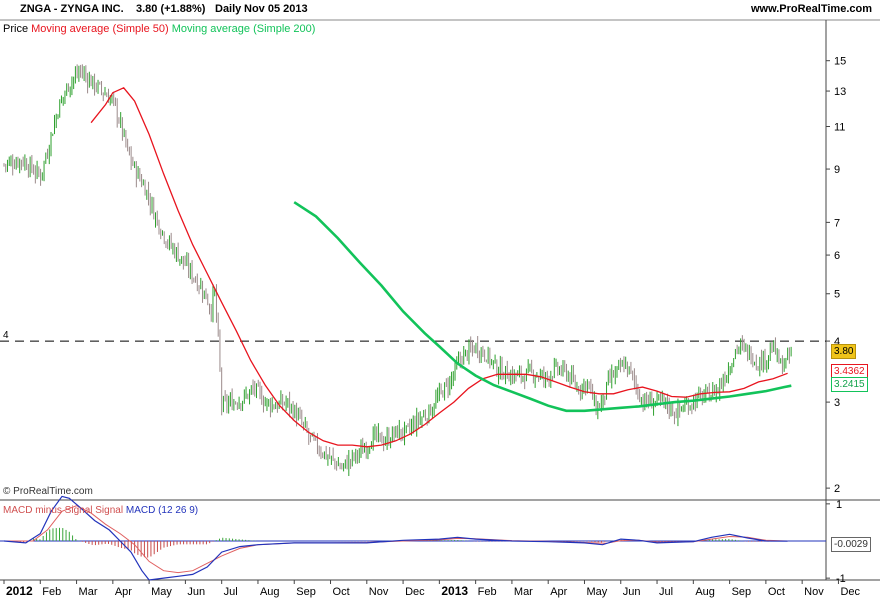  I want to click on legend-price: Price, so click(16, 29).